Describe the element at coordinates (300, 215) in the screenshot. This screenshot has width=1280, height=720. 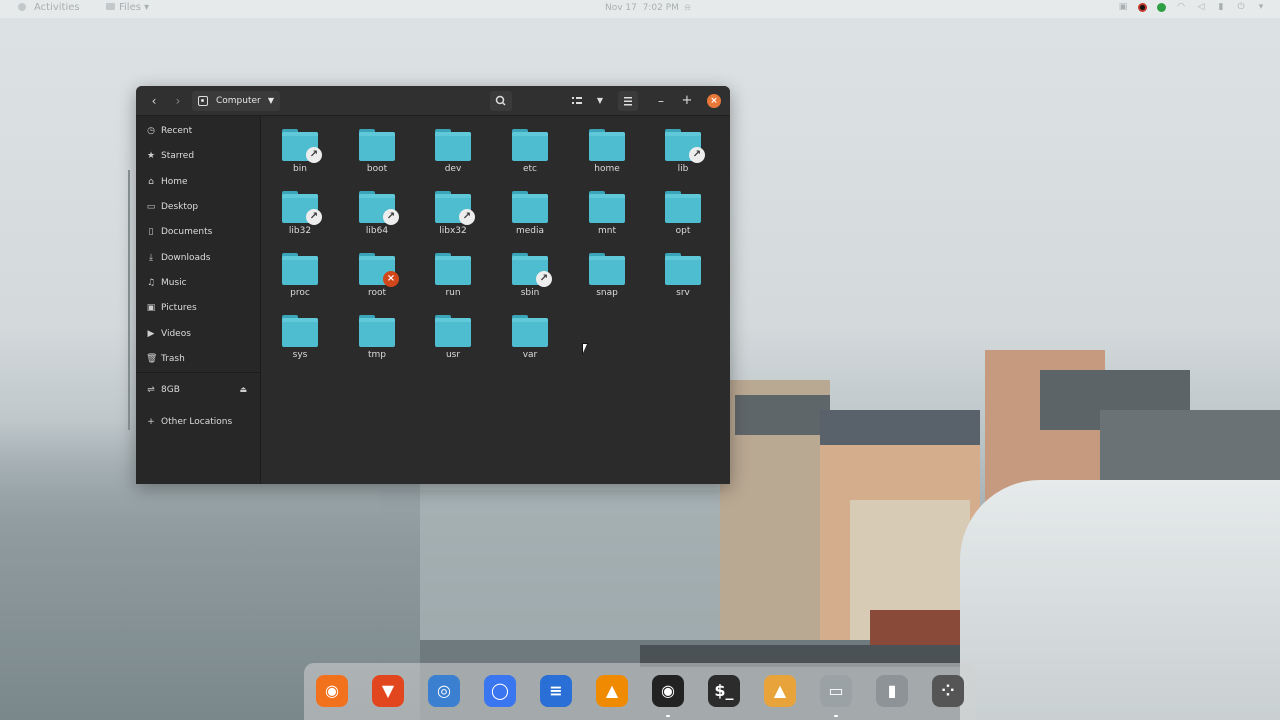
I see `folder-item: ↗ lib32` at that location.